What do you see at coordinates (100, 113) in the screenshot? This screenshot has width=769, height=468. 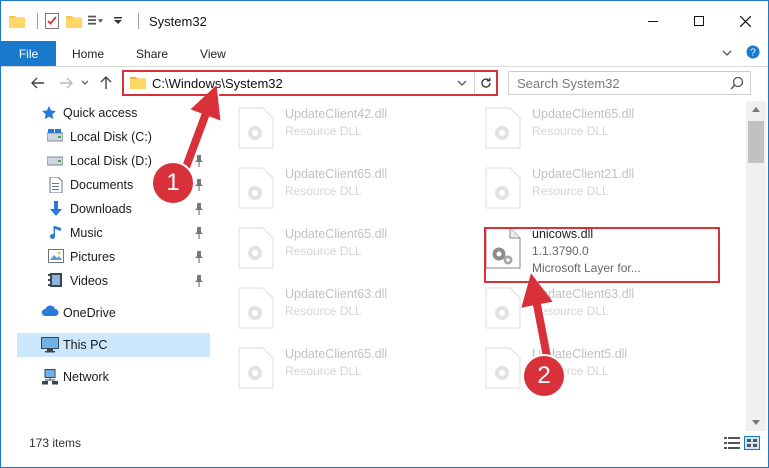 I see `nav-label: Quick access` at bounding box center [100, 113].